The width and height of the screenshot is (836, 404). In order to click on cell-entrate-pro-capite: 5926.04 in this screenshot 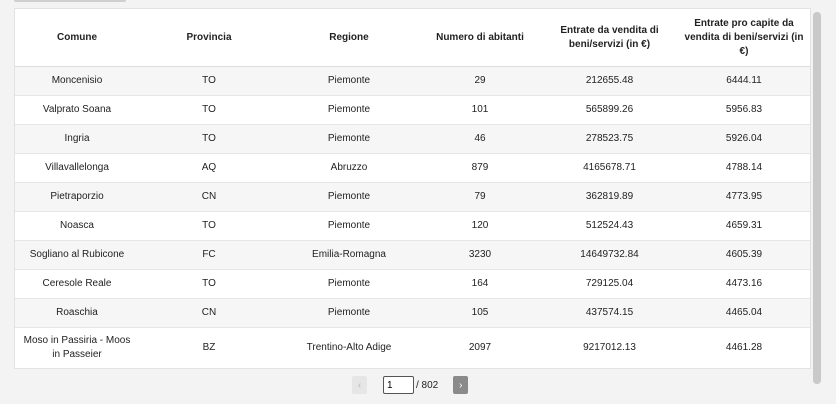, I will do `click(744, 139)`.